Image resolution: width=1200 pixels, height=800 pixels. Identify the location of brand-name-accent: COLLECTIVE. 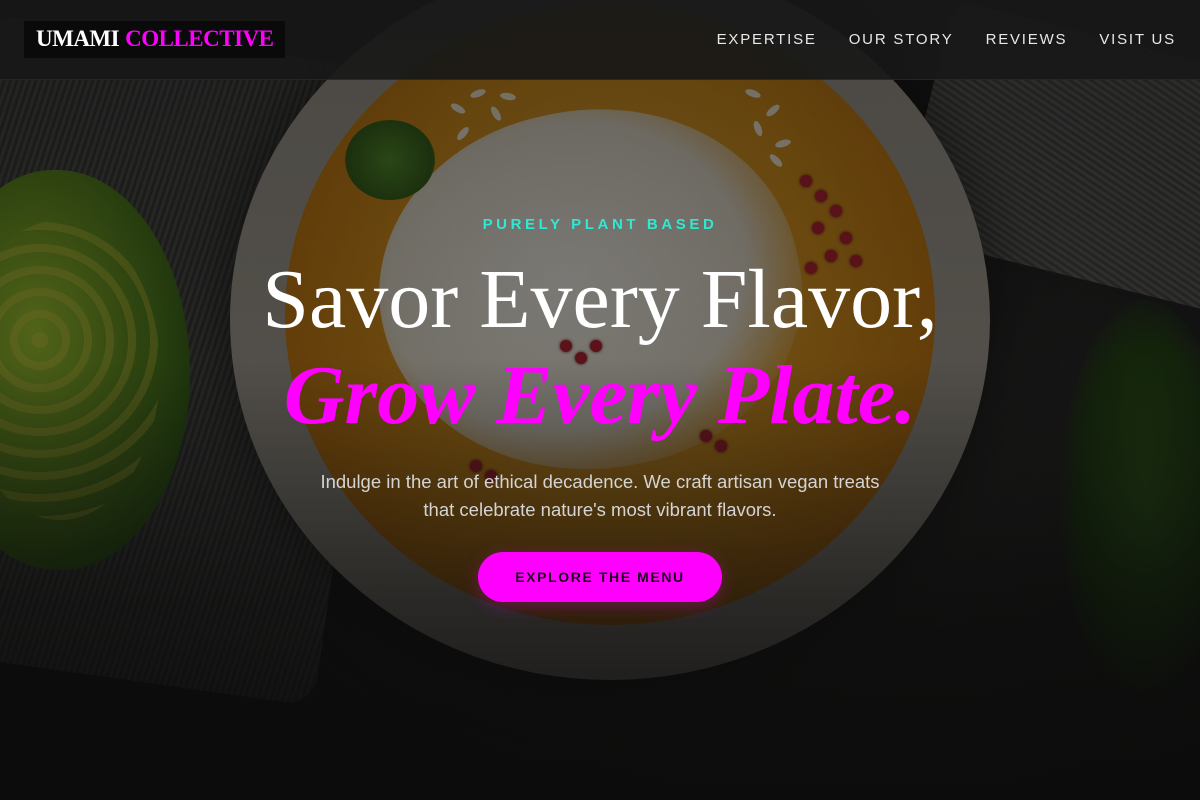
(199, 38).